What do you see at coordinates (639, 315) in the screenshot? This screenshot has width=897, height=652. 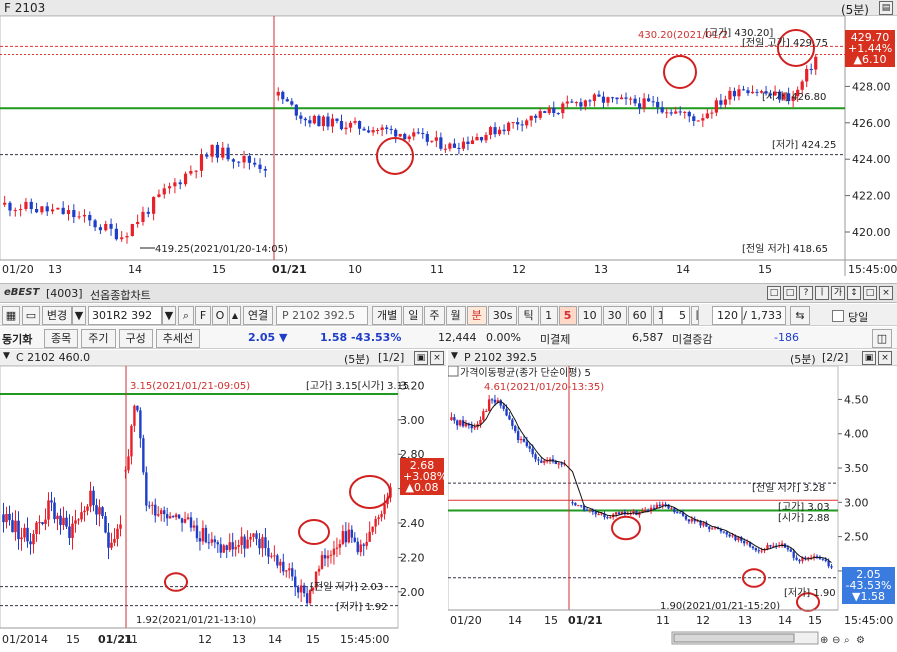 I see `period-button-11: 60` at bounding box center [639, 315].